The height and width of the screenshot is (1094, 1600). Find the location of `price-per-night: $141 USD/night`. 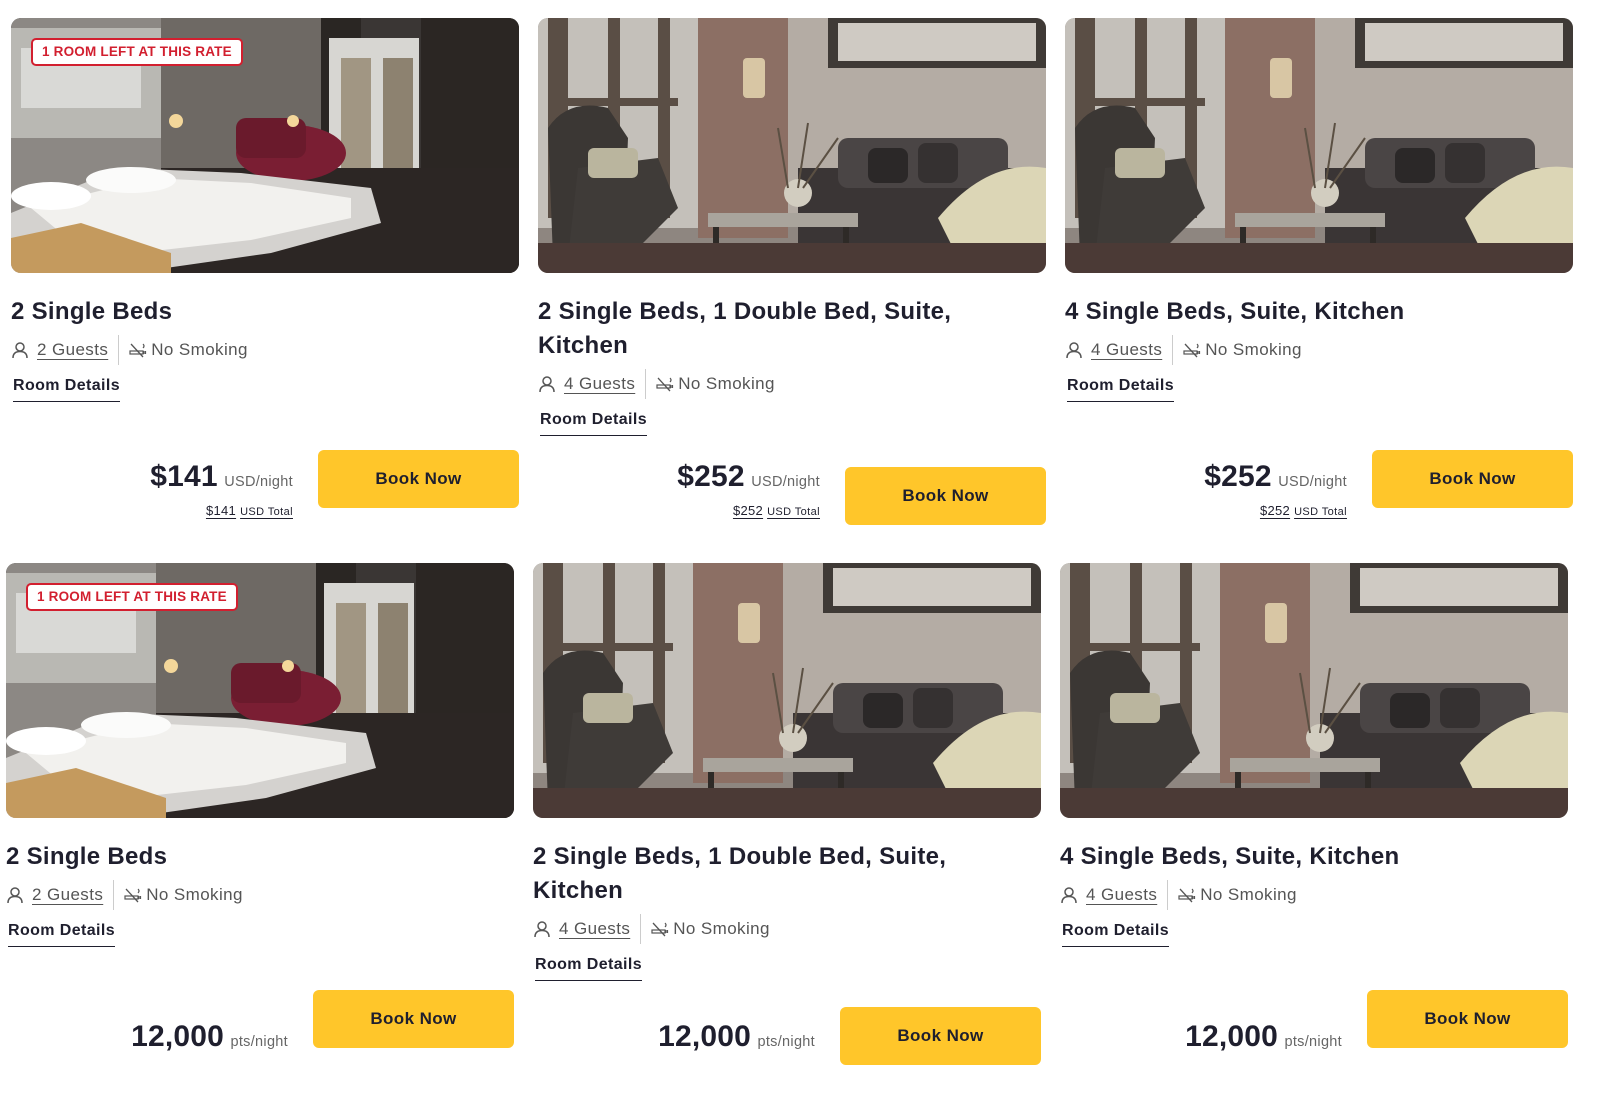

price-per-night: $141 USD/night is located at coordinates (221, 477).